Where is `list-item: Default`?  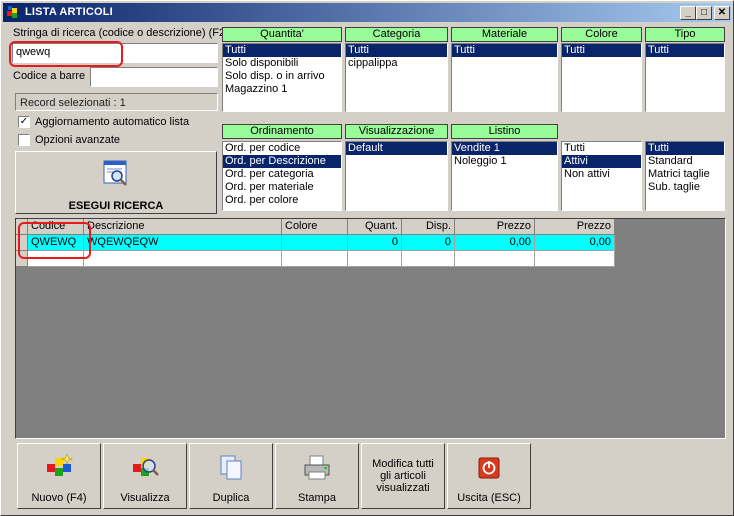
list-item: Default is located at coordinates (396, 148).